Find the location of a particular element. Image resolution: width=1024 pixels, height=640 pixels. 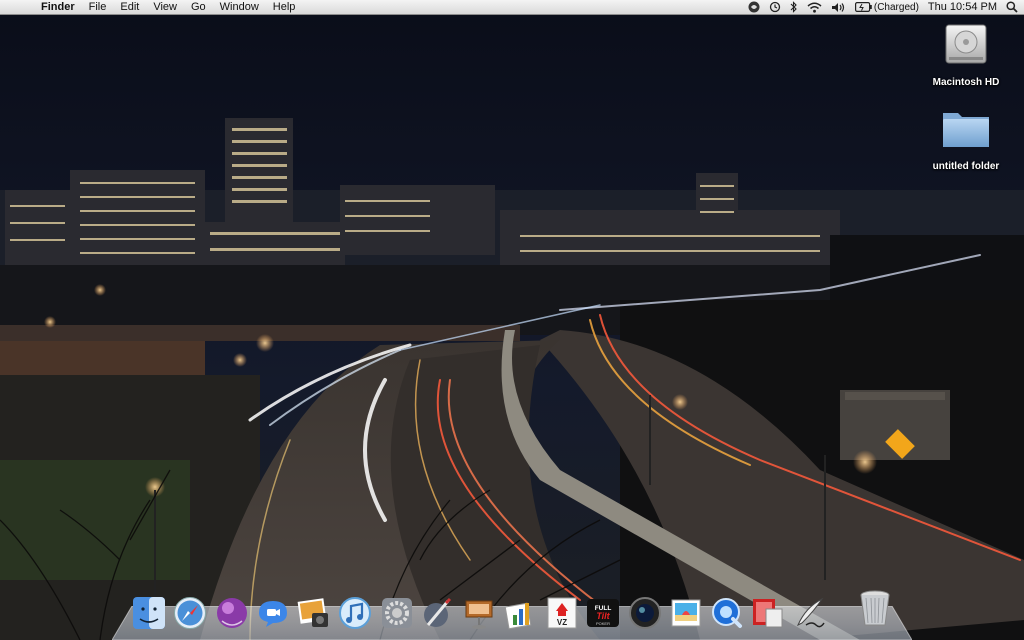

vz-app-icon: VZ is located at coordinates (562, 613).